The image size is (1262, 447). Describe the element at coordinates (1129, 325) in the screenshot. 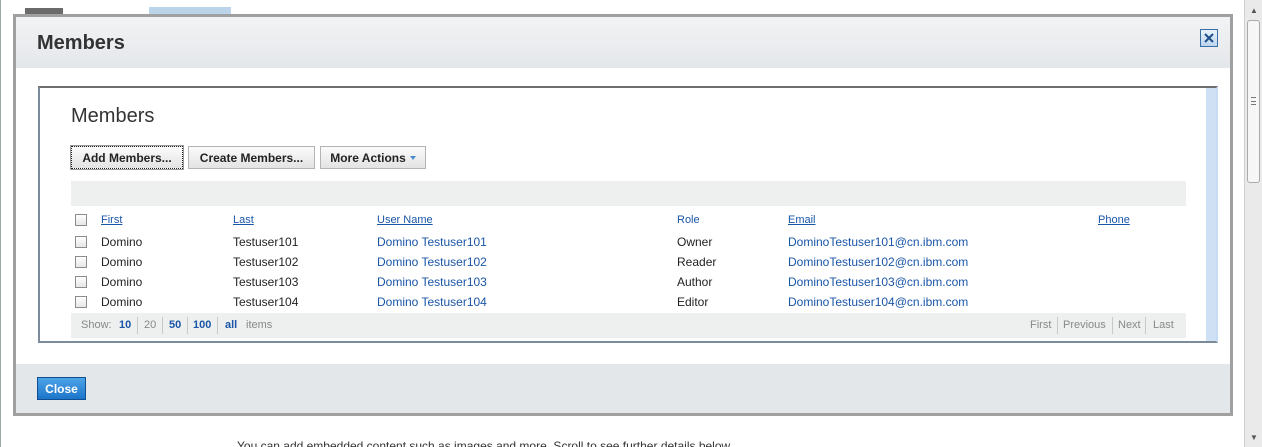

I see `pager-next: Next` at that location.